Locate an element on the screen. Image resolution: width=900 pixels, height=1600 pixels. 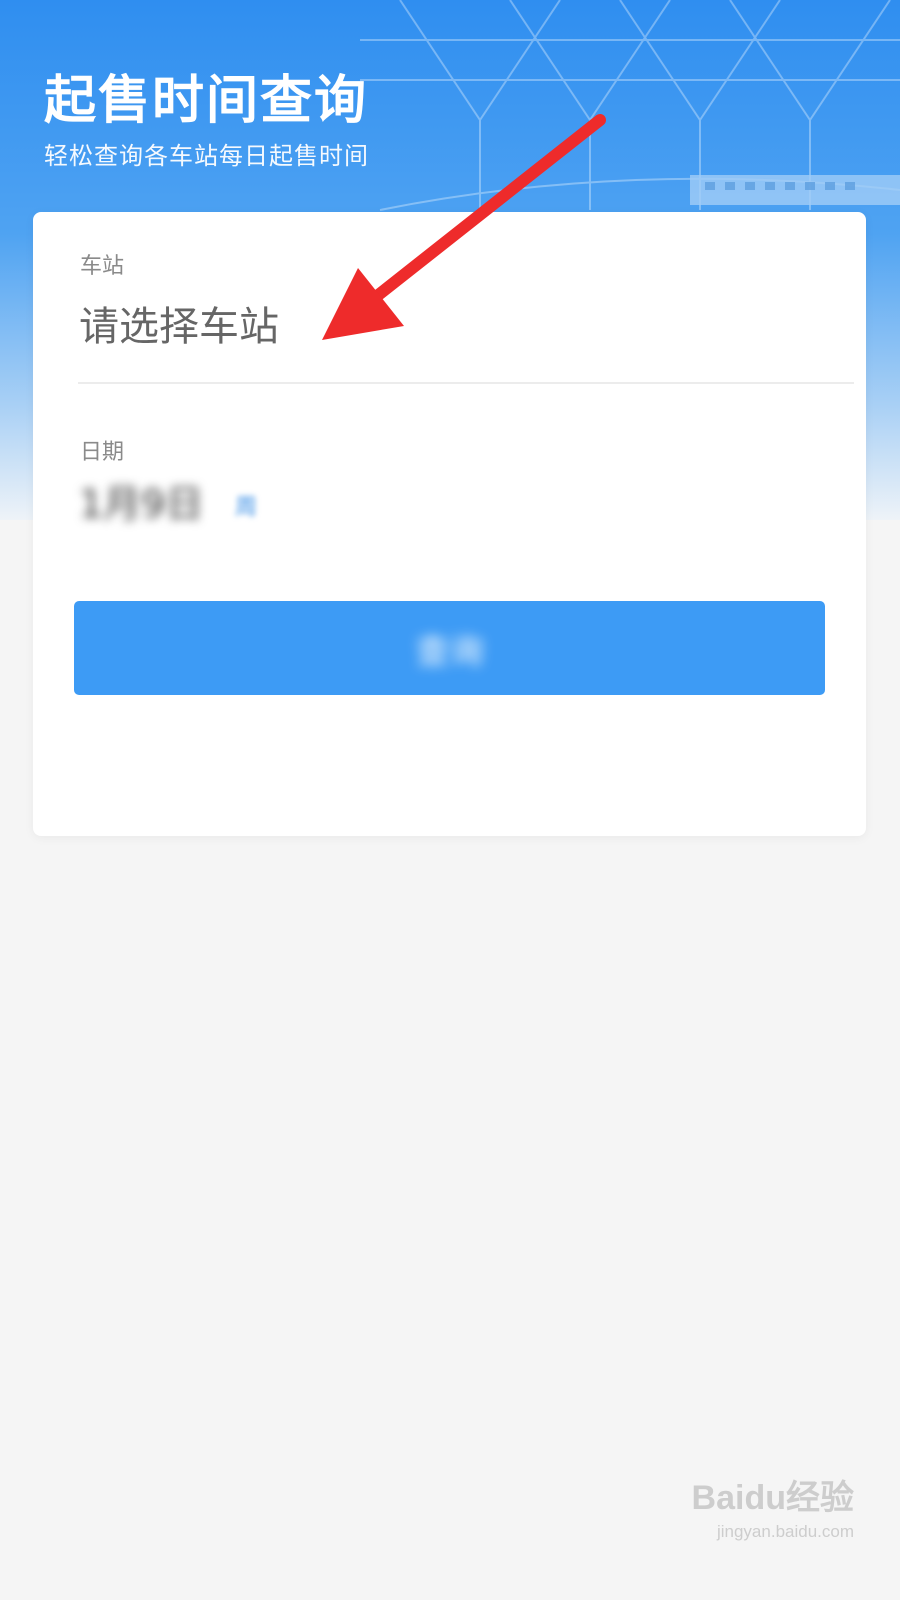
station-select: 请选择车站 is located at coordinates (449, 327).